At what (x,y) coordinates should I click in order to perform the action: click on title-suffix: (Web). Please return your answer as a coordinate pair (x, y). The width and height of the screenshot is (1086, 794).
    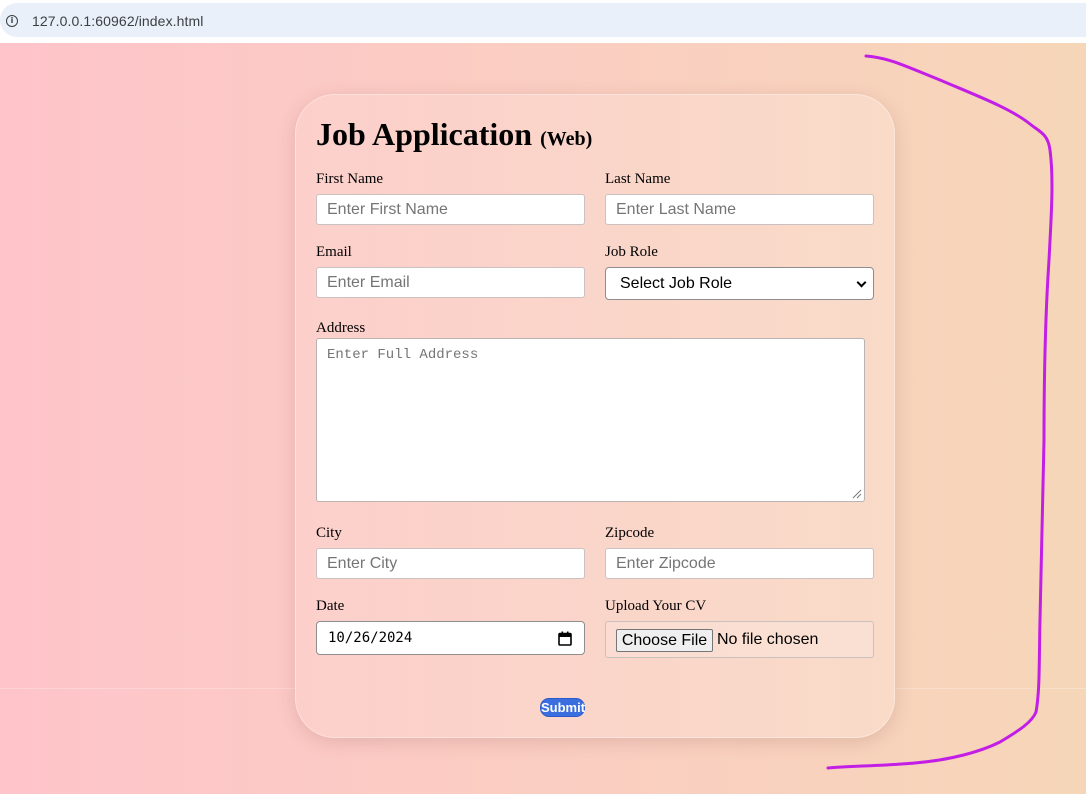
    Looking at the image, I should click on (566, 139).